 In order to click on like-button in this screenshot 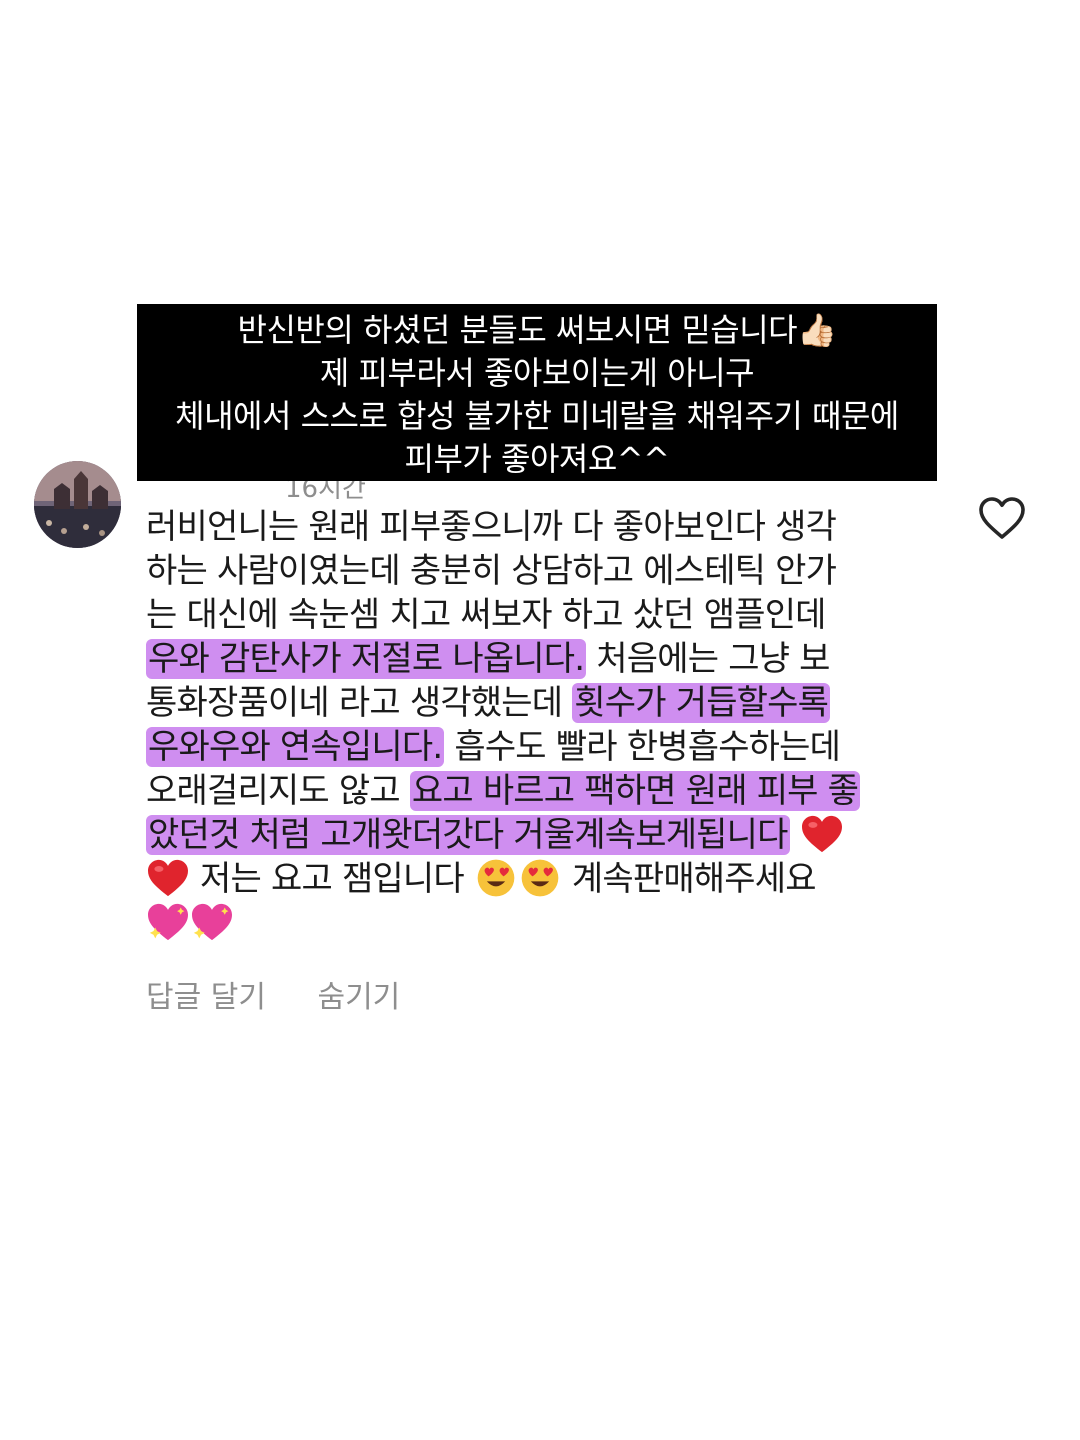, I will do `click(1002, 518)`.